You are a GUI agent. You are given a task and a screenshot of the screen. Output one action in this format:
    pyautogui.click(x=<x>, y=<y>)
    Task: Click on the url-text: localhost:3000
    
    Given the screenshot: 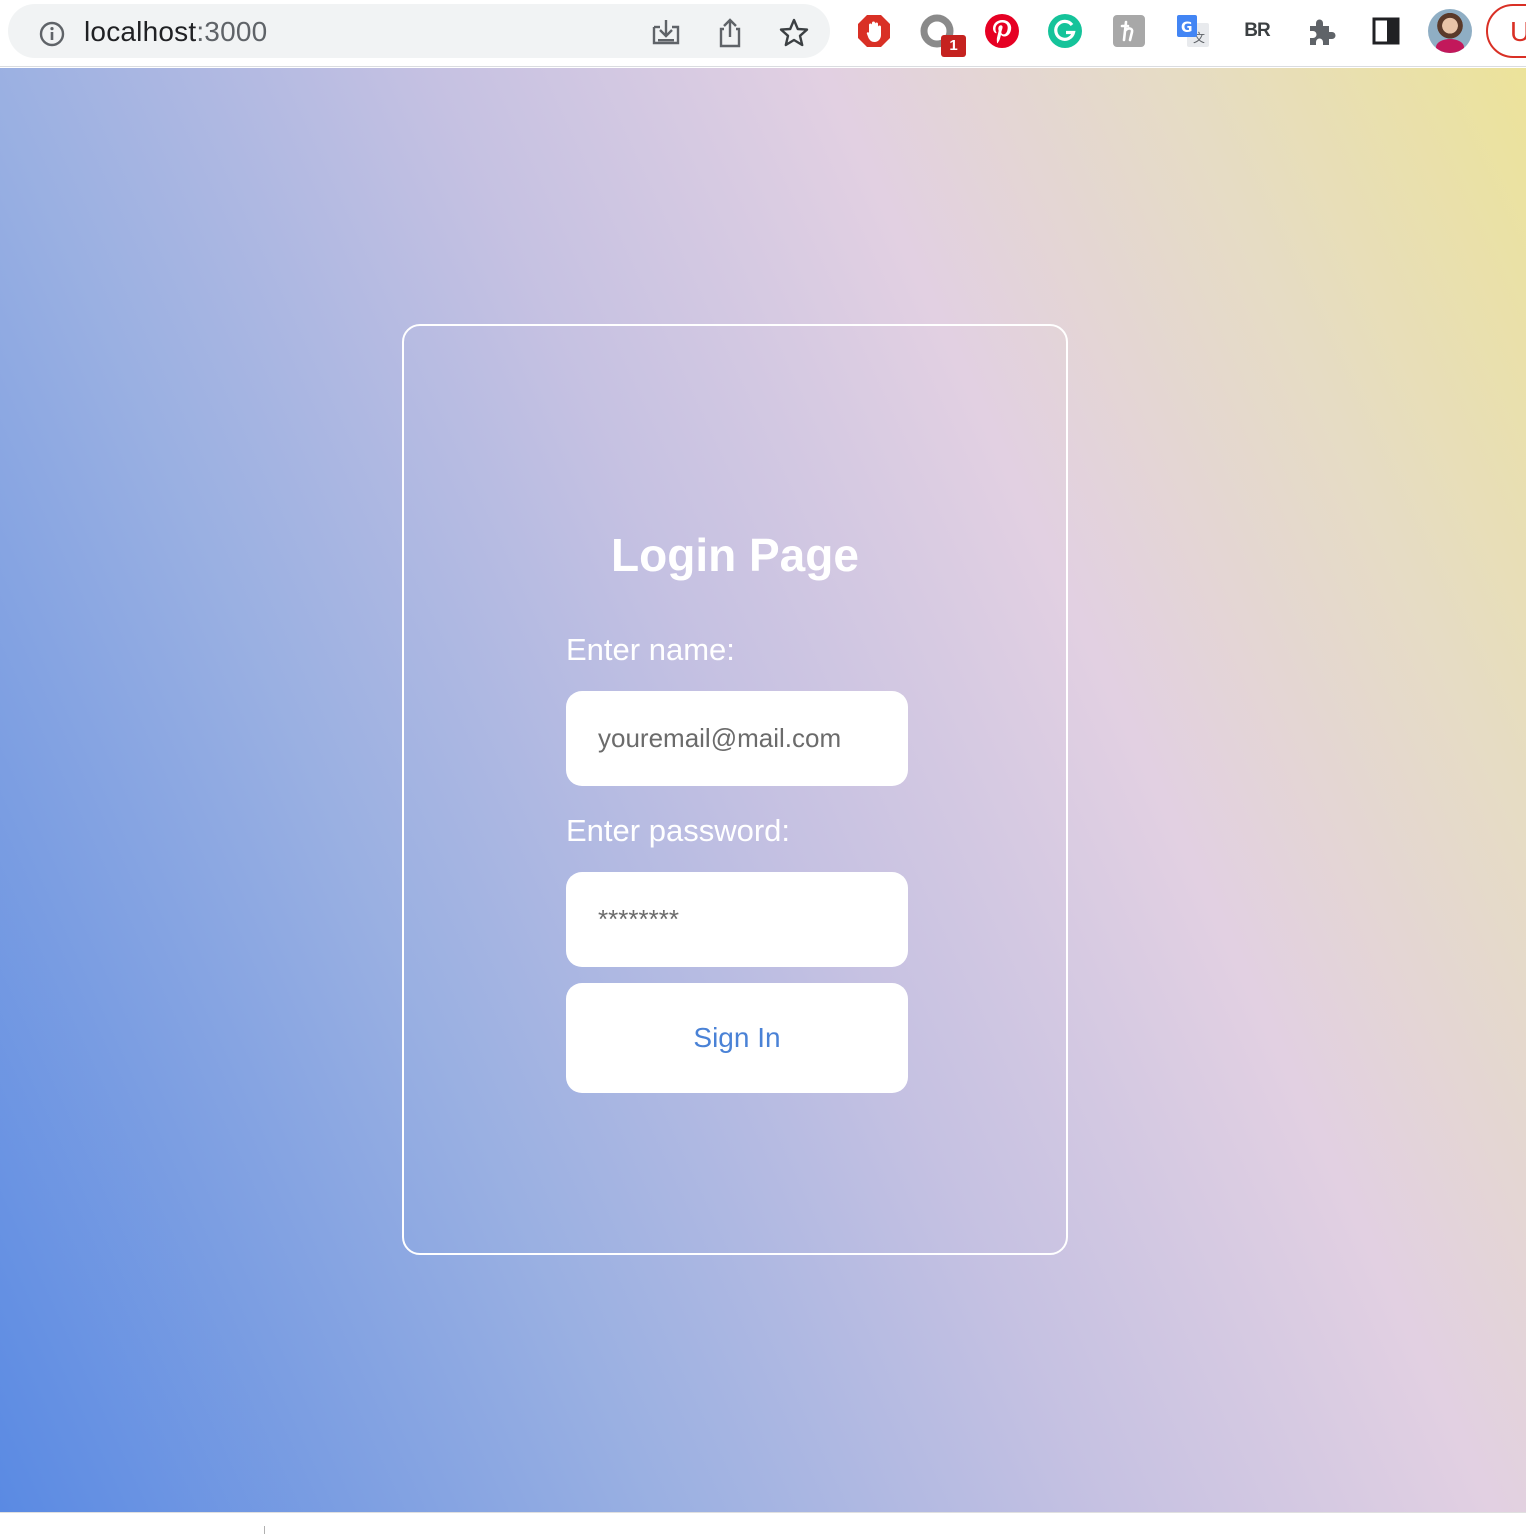 What is the action you would take?
    pyautogui.click(x=175, y=32)
    